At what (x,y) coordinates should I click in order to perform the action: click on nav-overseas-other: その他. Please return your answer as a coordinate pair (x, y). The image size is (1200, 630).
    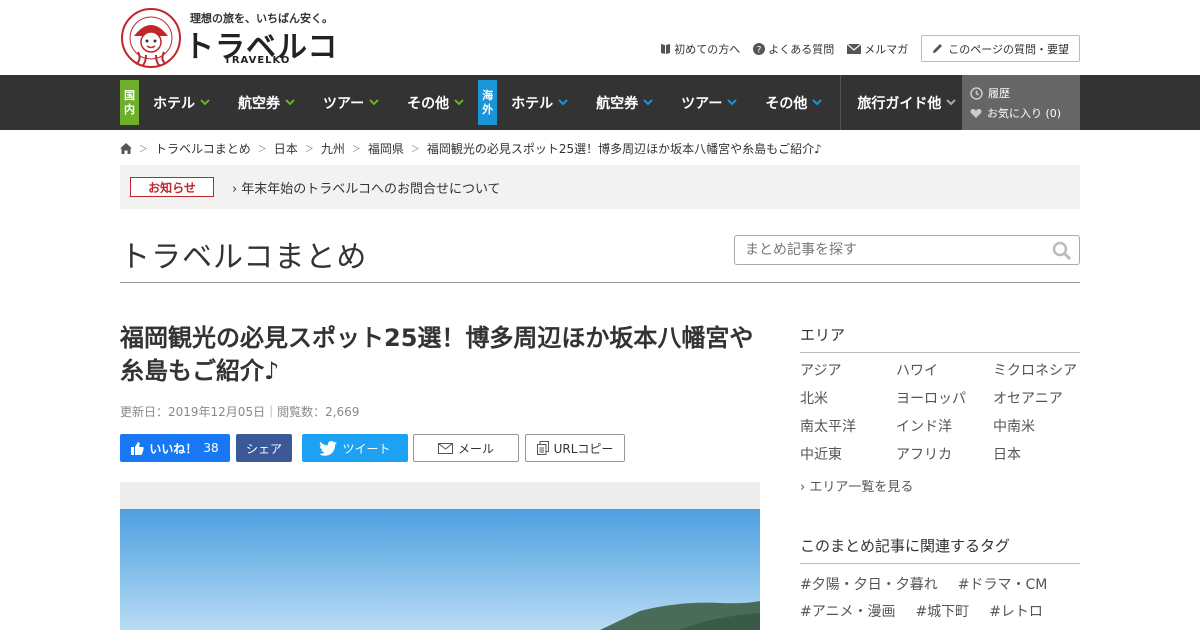
    Looking at the image, I should click on (793, 102).